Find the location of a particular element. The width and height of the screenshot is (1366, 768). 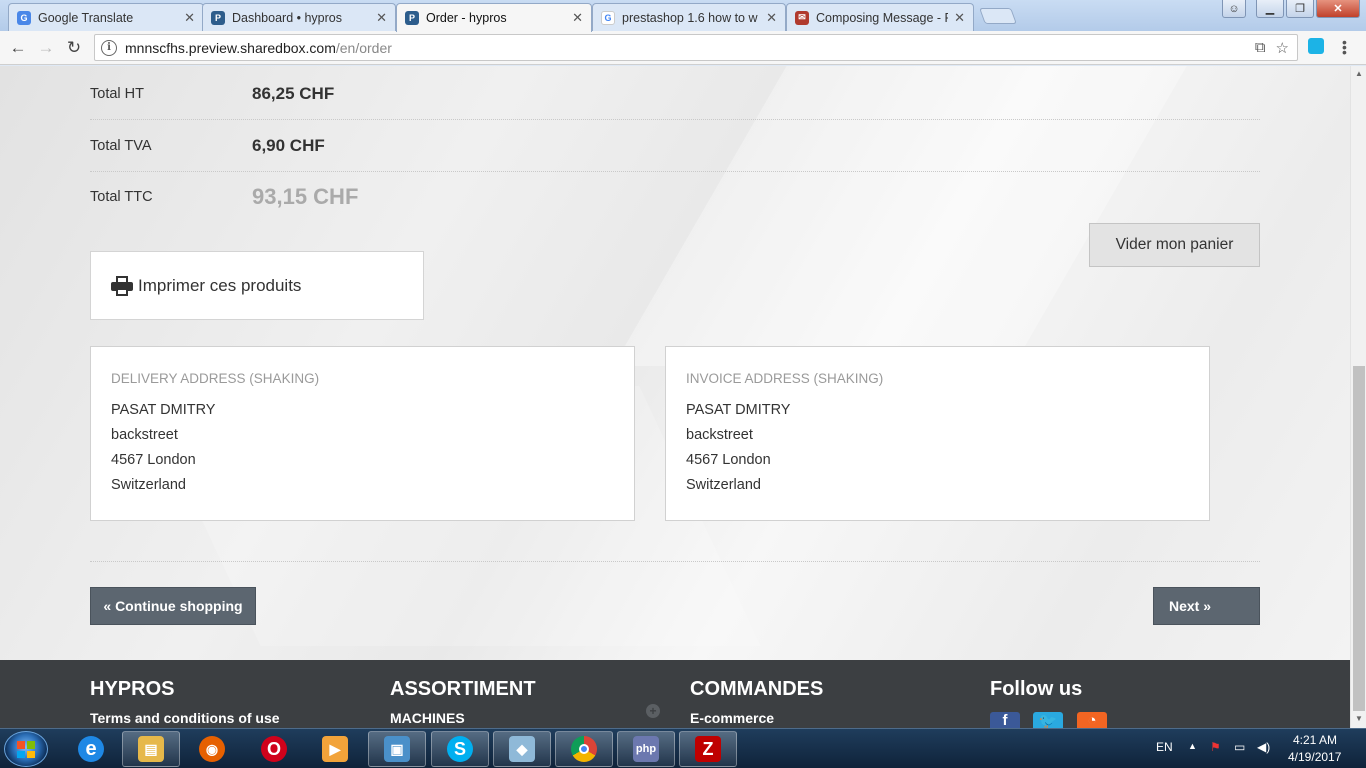

firefox-icon: ◉ is located at coordinates (212, 749).